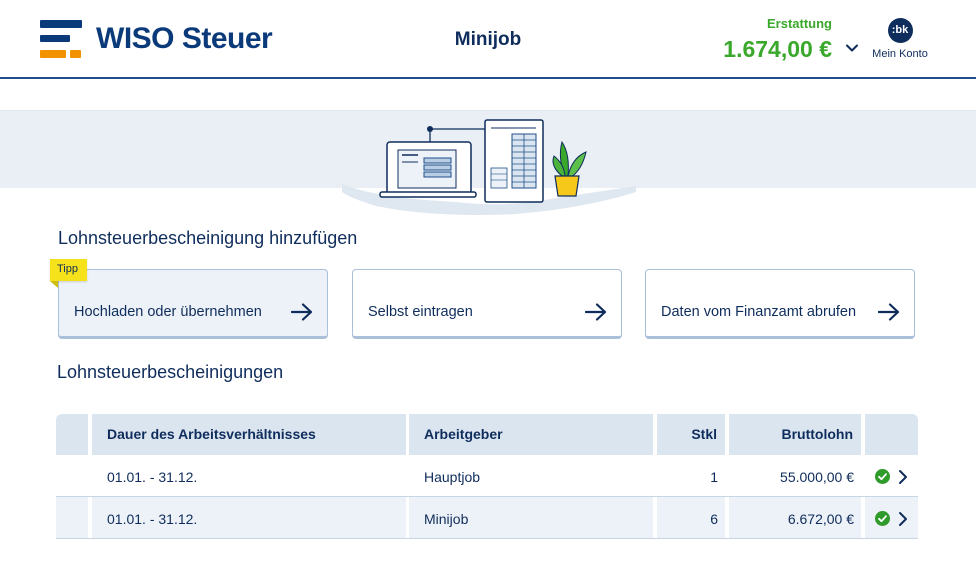 The height and width of the screenshot is (573, 976). Describe the element at coordinates (487, 304) in the screenshot. I see `manual-entry-button: Selbst eintragen` at that location.